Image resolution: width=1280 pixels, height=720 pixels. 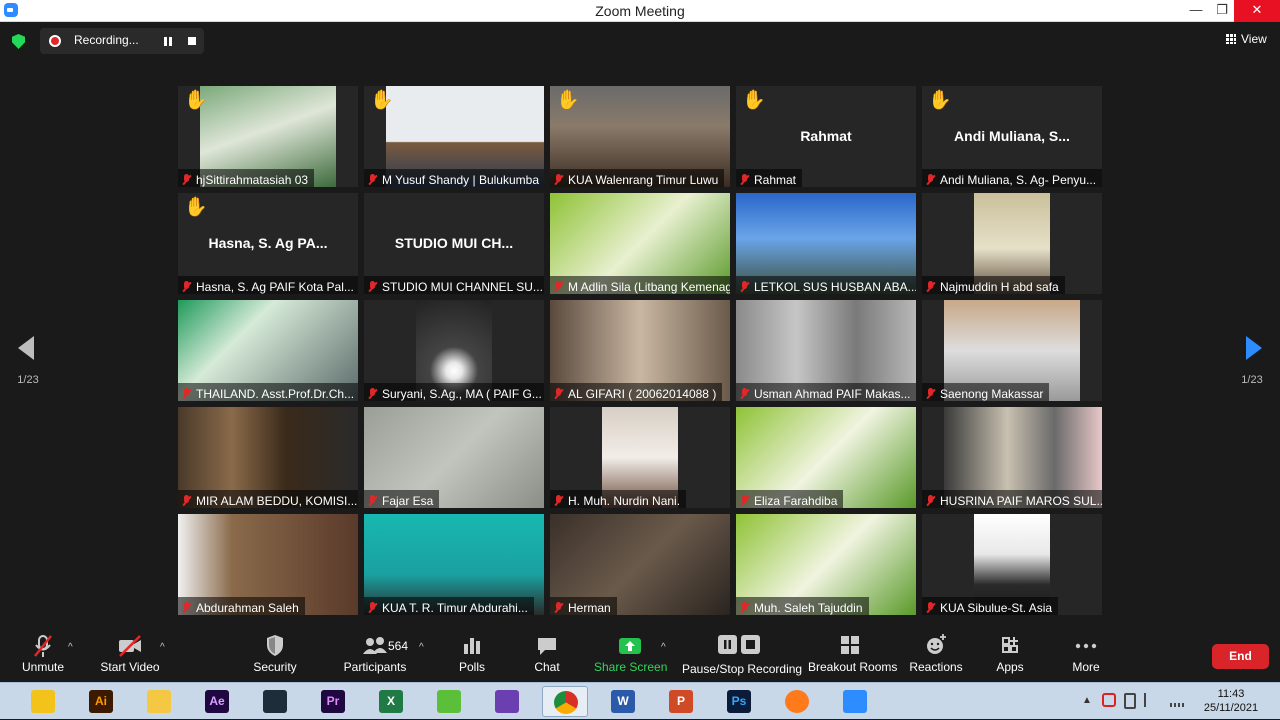 I want to click on tray-device-icon, so click(x=1130, y=701).